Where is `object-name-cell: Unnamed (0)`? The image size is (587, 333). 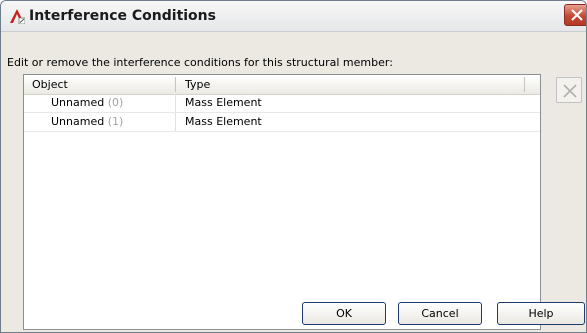 object-name-cell: Unnamed (0) is located at coordinates (87, 102).